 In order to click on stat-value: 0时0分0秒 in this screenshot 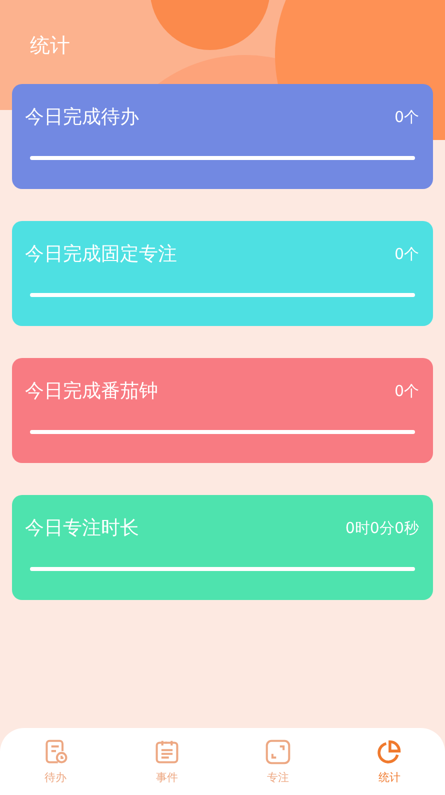, I will do `click(382, 528)`.